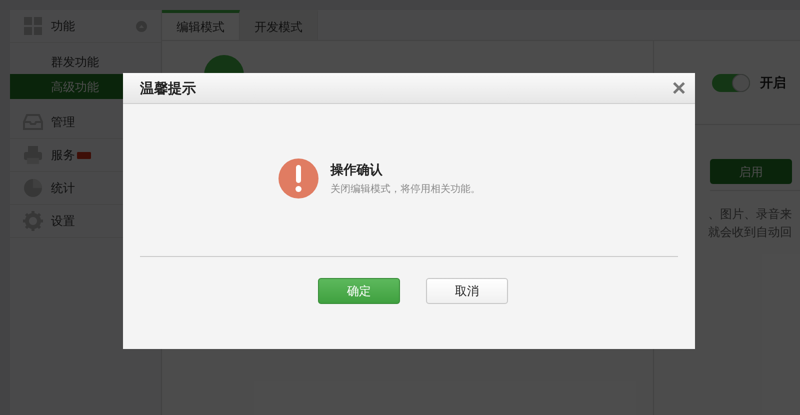  I want to click on confirm-button: 确定, so click(359, 291).